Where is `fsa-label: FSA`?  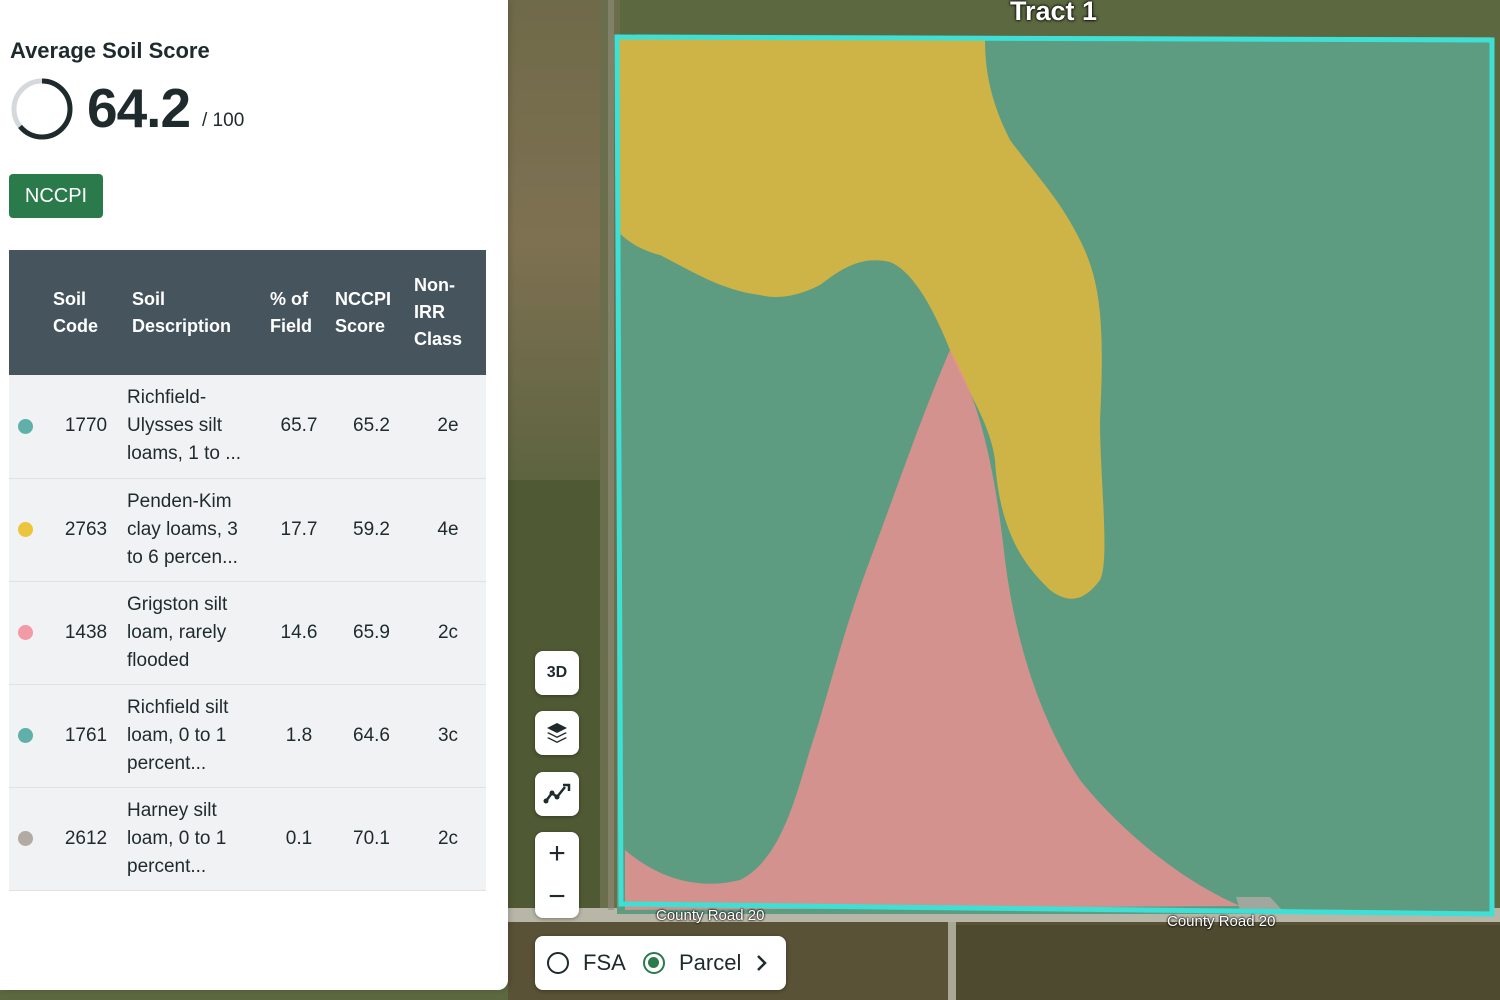 fsa-label: FSA is located at coordinates (604, 962).